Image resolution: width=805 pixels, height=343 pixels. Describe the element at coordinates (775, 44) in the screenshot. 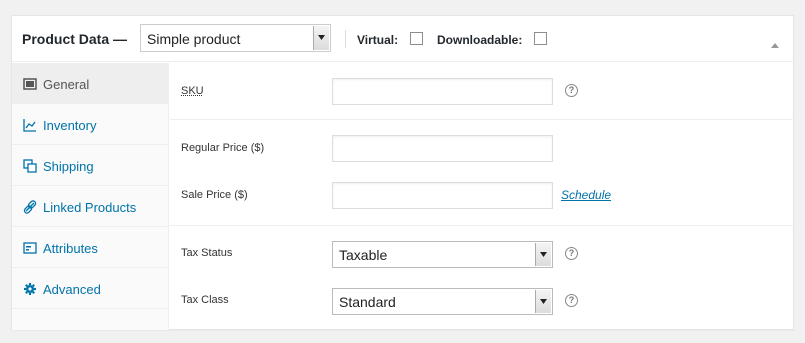

I see `collapse-arrow-icon` at that location.